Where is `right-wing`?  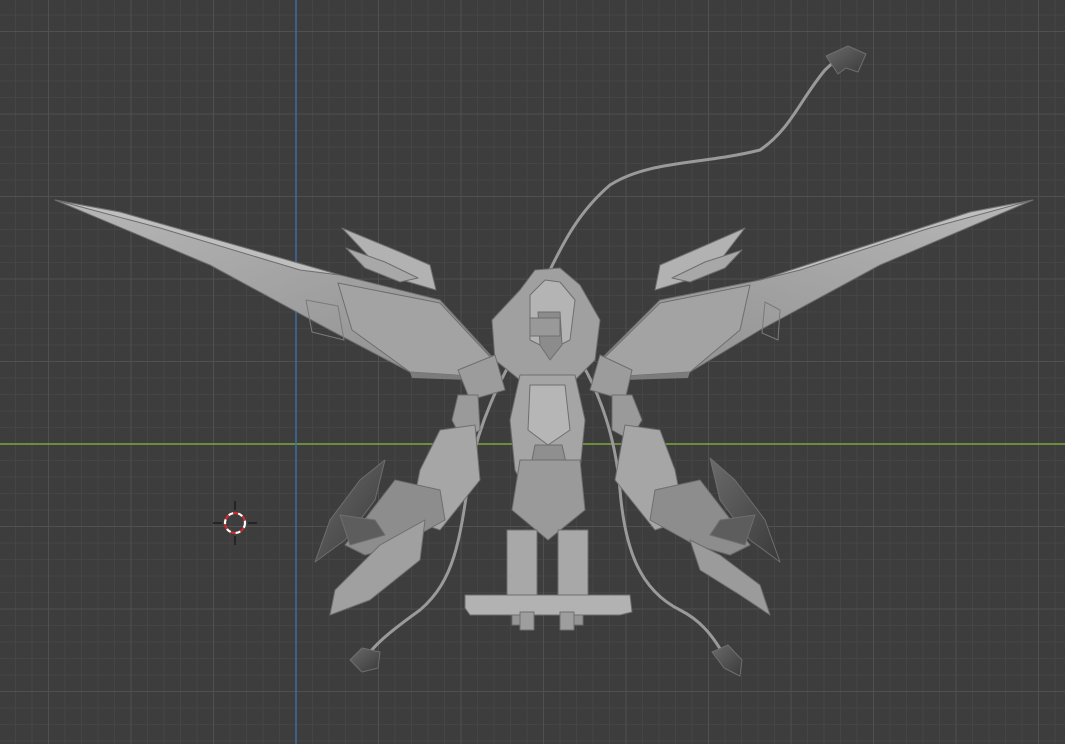
right-wing is located at coordinates (816, 289).